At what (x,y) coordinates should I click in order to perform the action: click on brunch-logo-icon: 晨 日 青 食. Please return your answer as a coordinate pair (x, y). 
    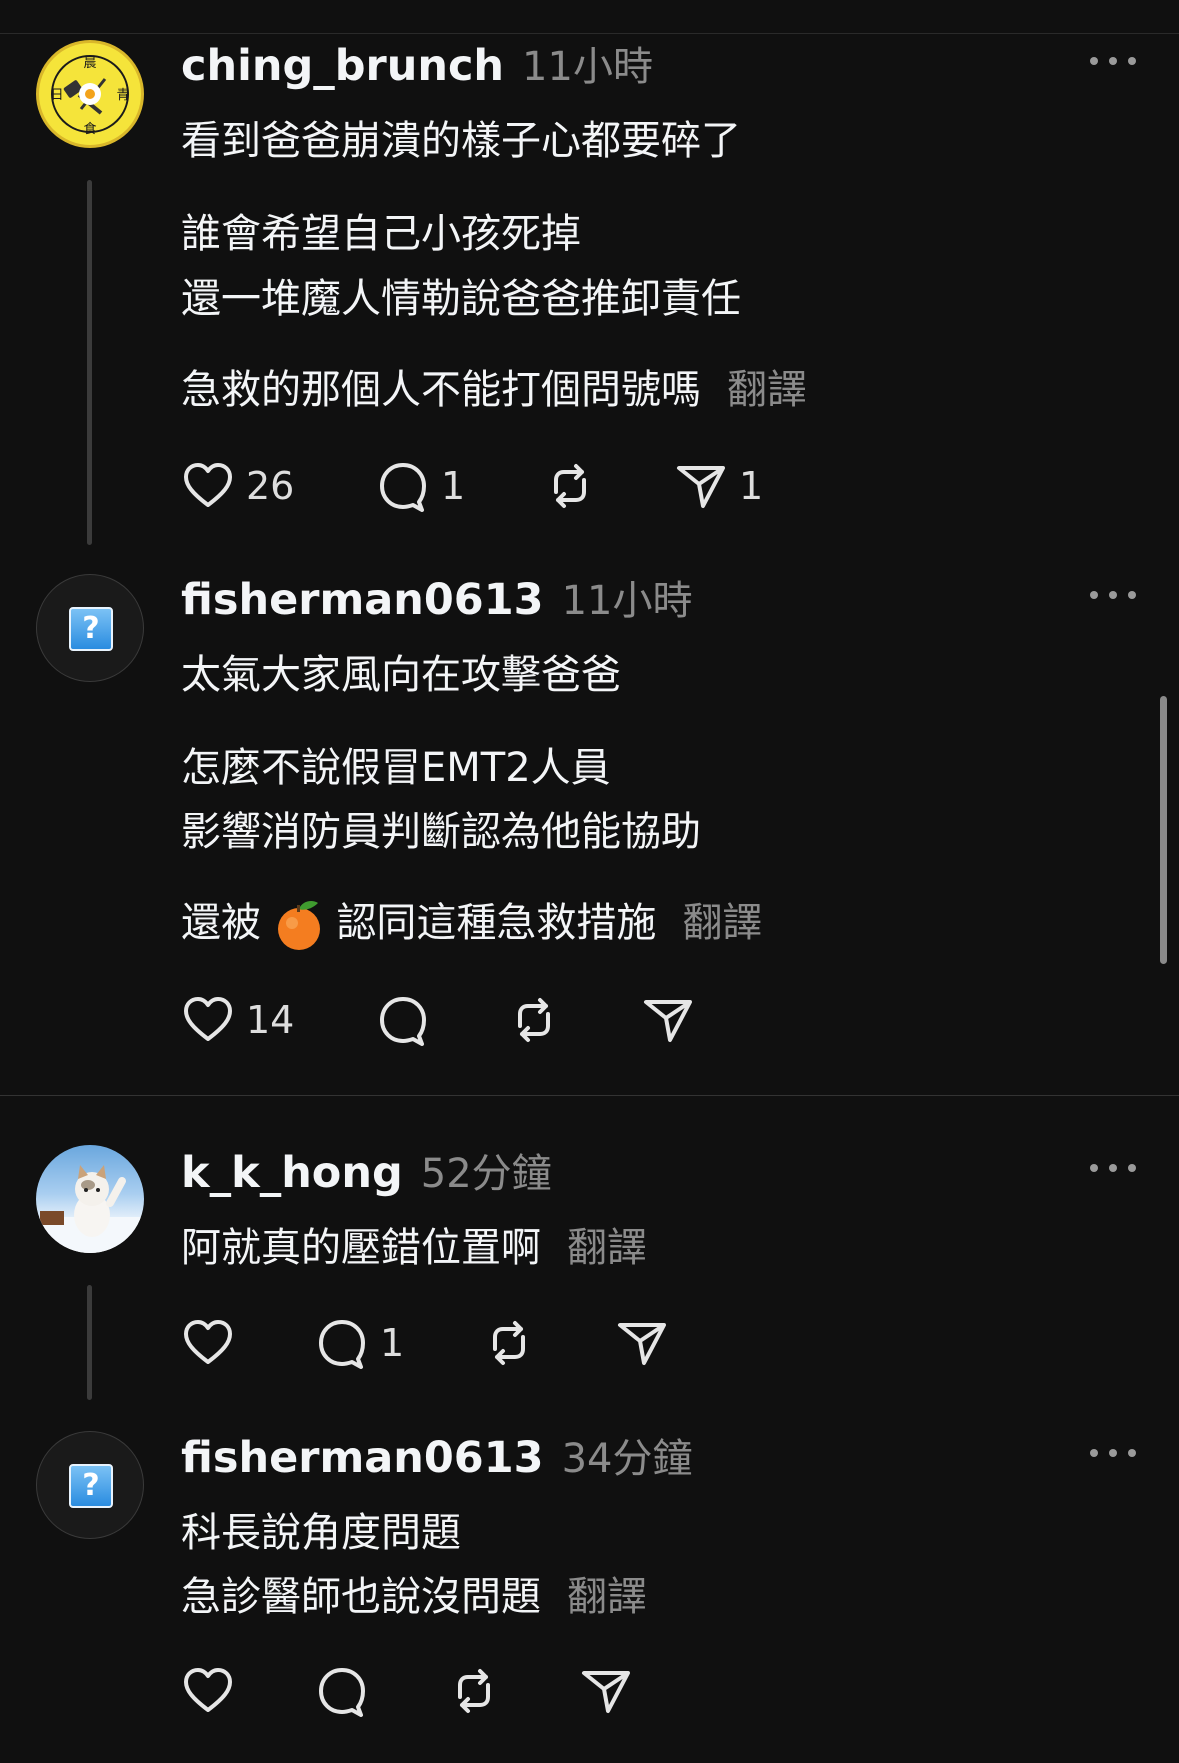
    Looking at the image, I should click on (90, 96).